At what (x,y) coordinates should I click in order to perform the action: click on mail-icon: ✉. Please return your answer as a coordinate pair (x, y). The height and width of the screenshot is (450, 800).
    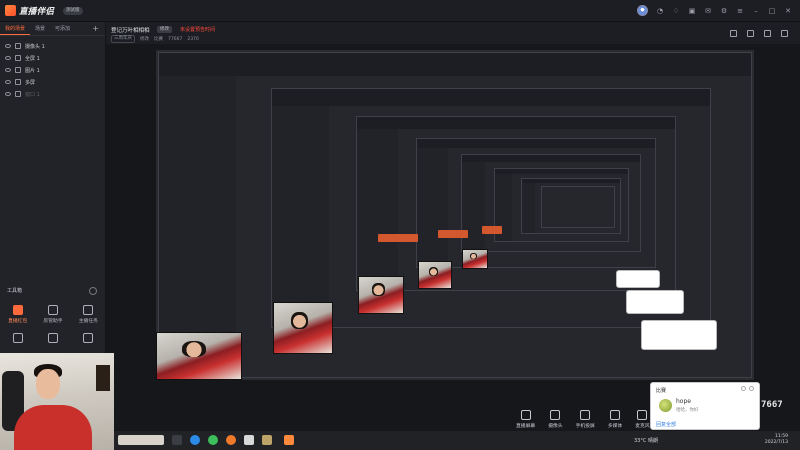
    Looking at the image, I should click on (708, 11).